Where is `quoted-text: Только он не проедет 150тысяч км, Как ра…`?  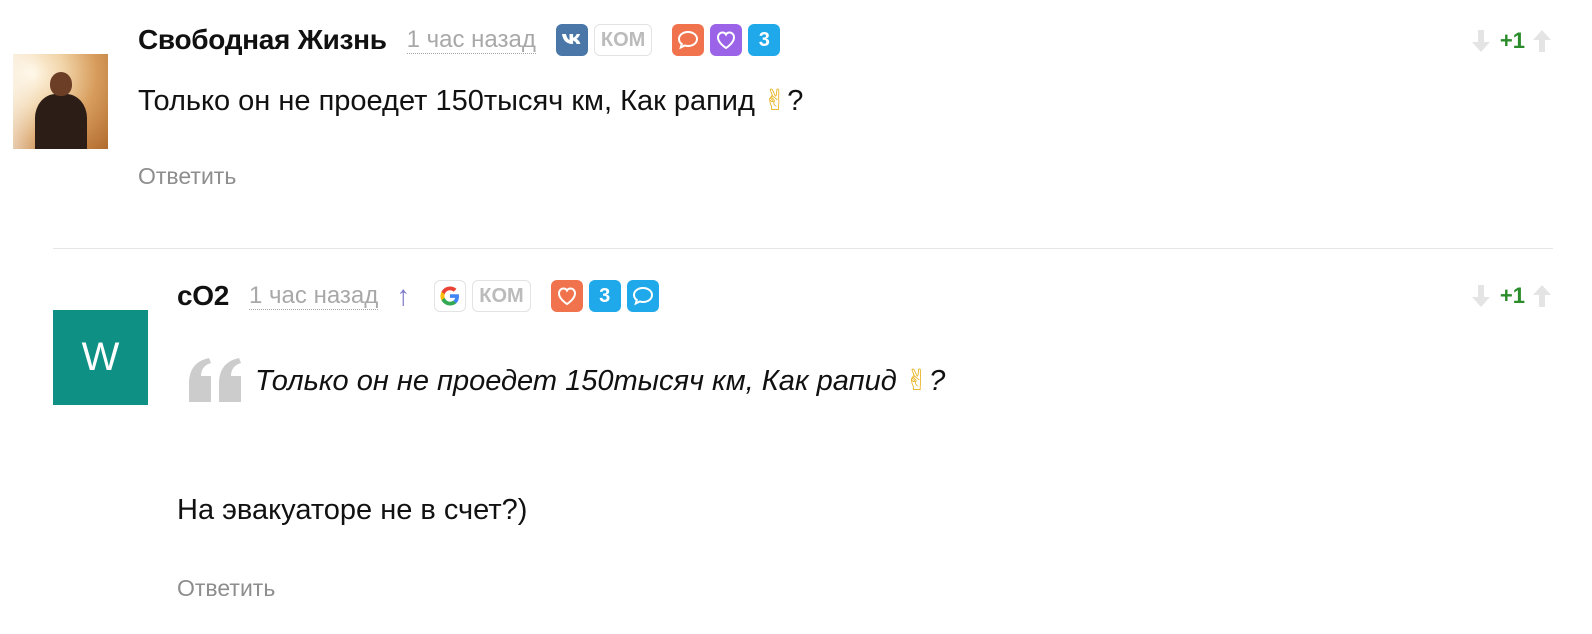
quoted-text: Только он не проедет 150тысяч км, Как ра… is located at coordinates (565, 380).